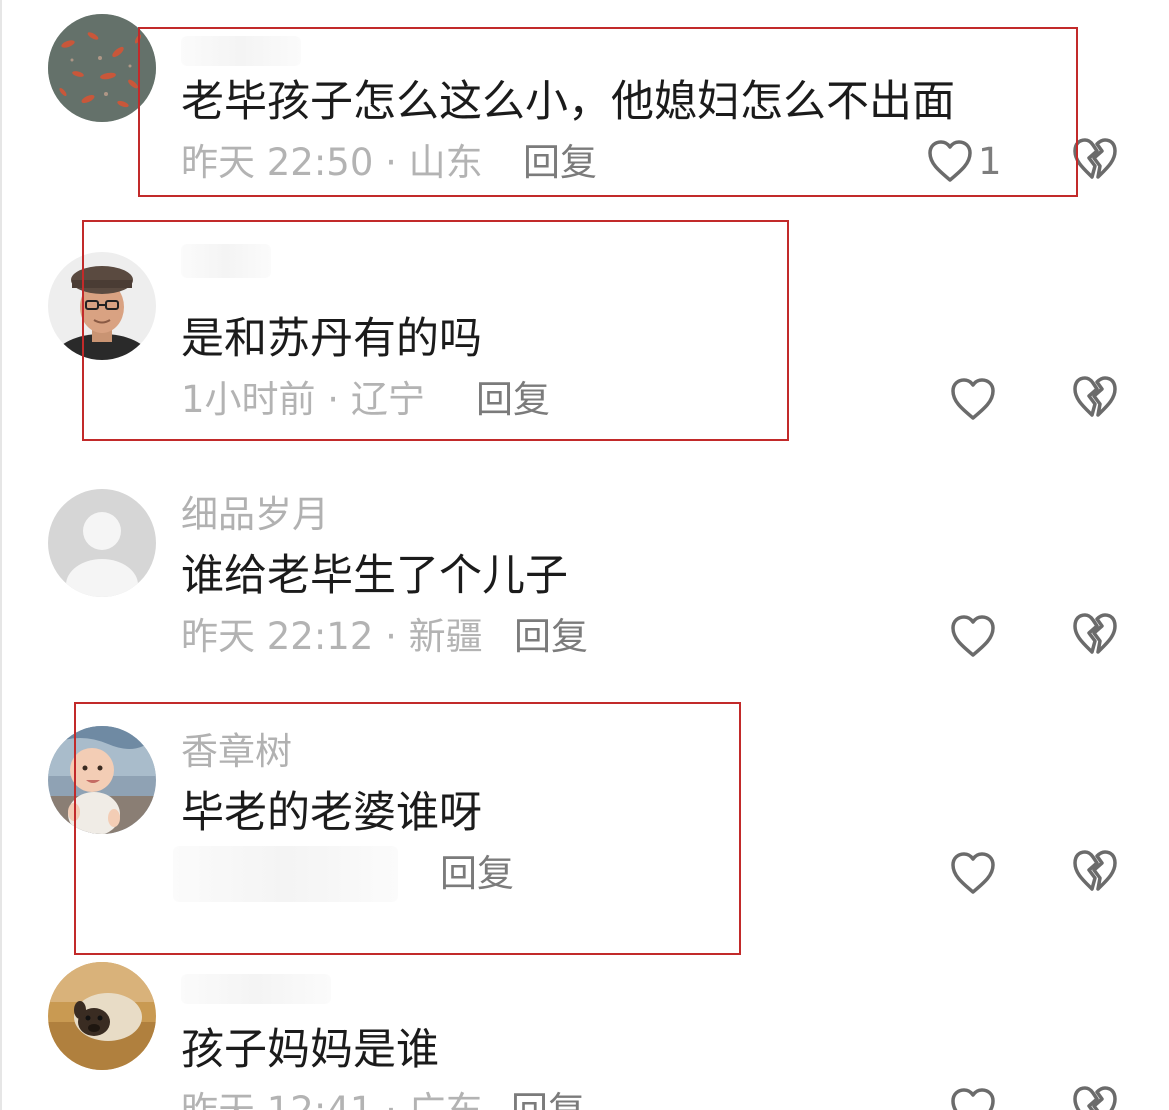 The image size is (1169, 1110). Describe the element at coordinates (374, 576) in the screenshot. I see `comment-text: 谁给老毕生了个儿子` at that location.